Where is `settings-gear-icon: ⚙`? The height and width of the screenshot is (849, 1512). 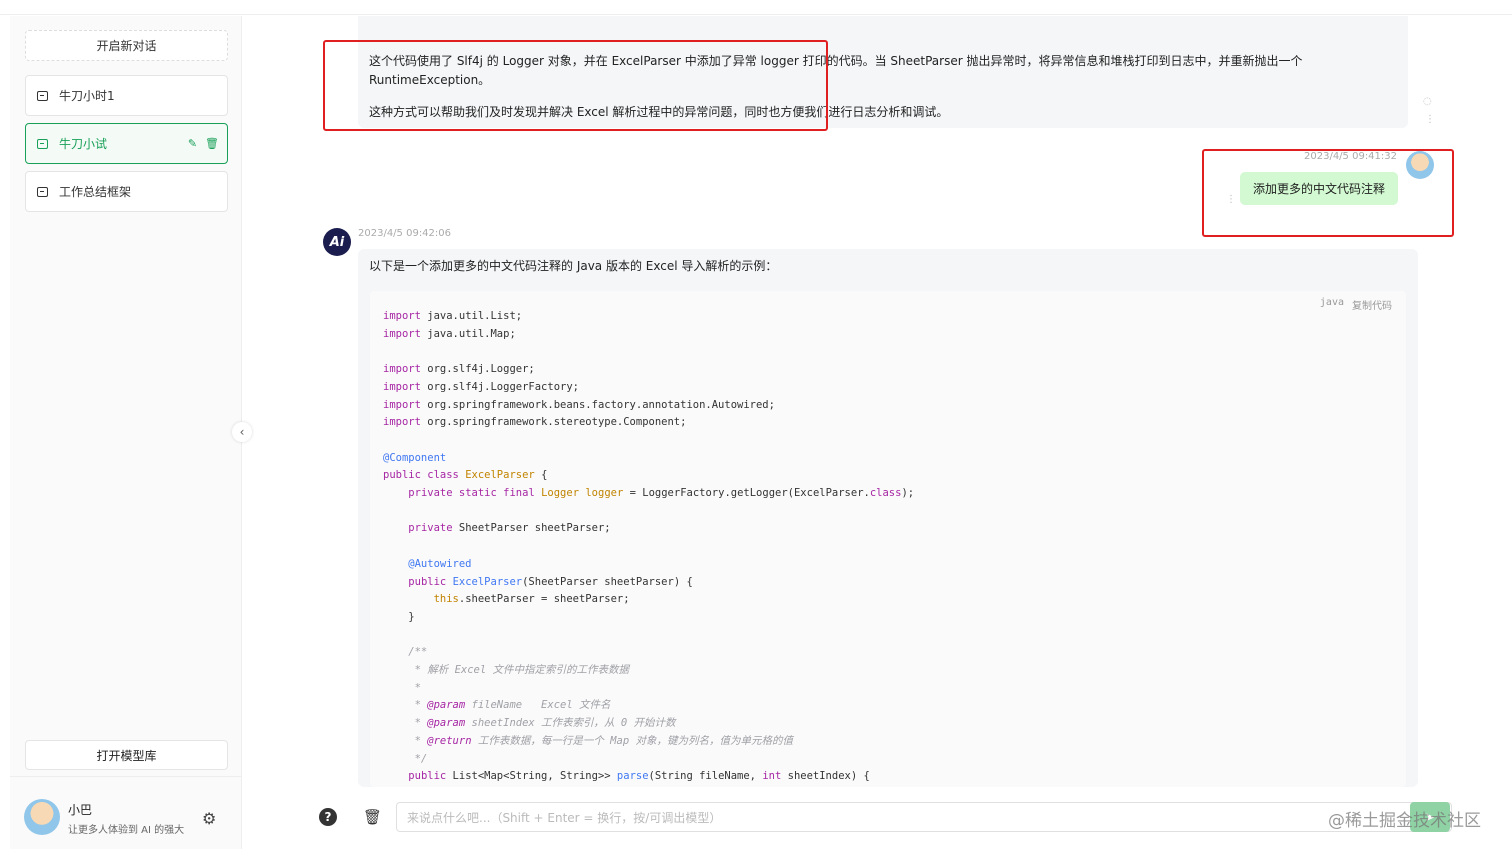 settings-gear-icon: ⚙ is located at coordinates (209, 818).